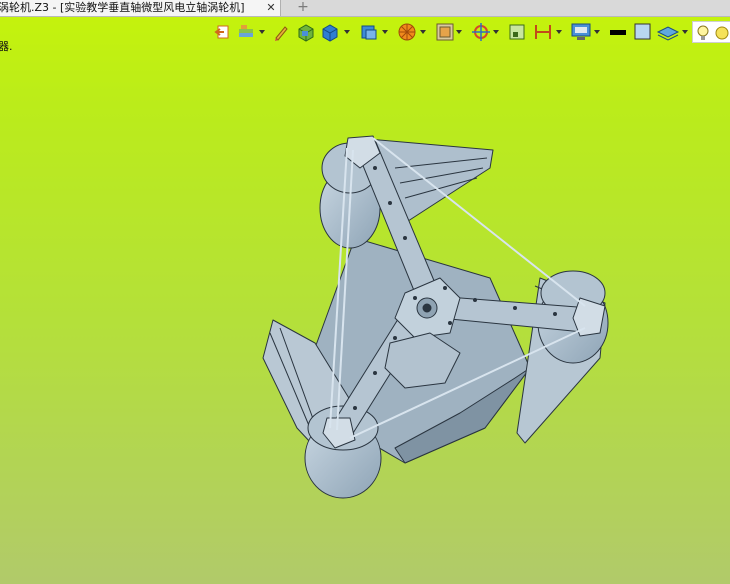 This screenshot has height=584, width=730. Describe the element at coordinates (407, 32) in the screenshot. I see `render-wheel-icon` at that location.